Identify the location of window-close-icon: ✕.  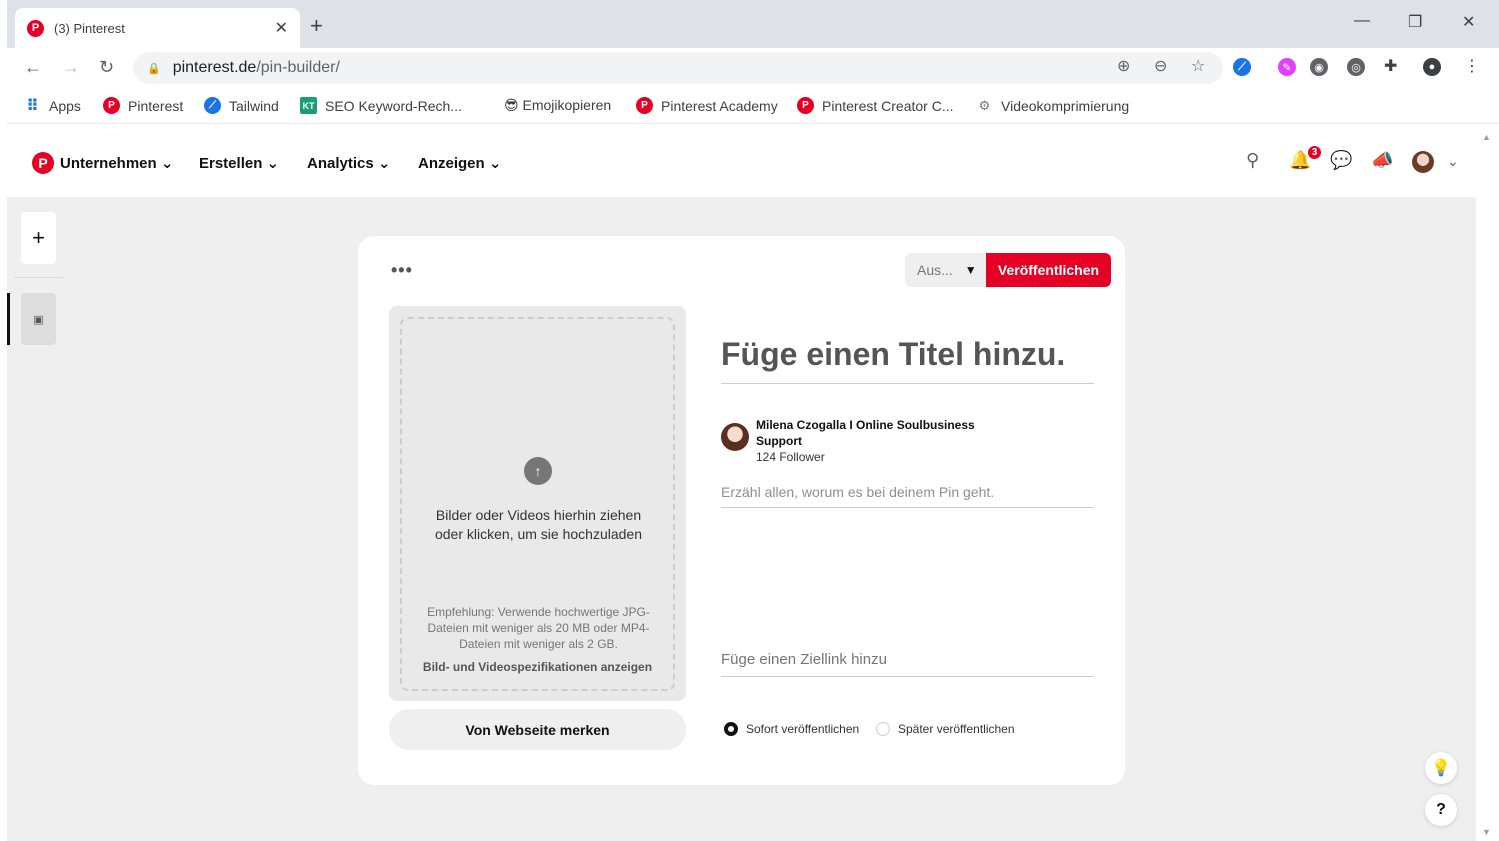
(1468, 22).